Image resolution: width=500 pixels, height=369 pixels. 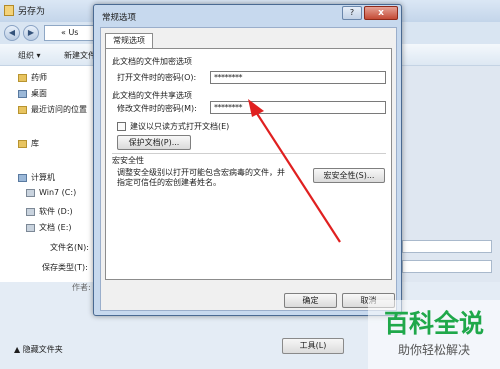 What do you see at coordinates (32, 12) in the screenshot?
I see `save-as-title: 另存为` at bounding box center [32, 12].